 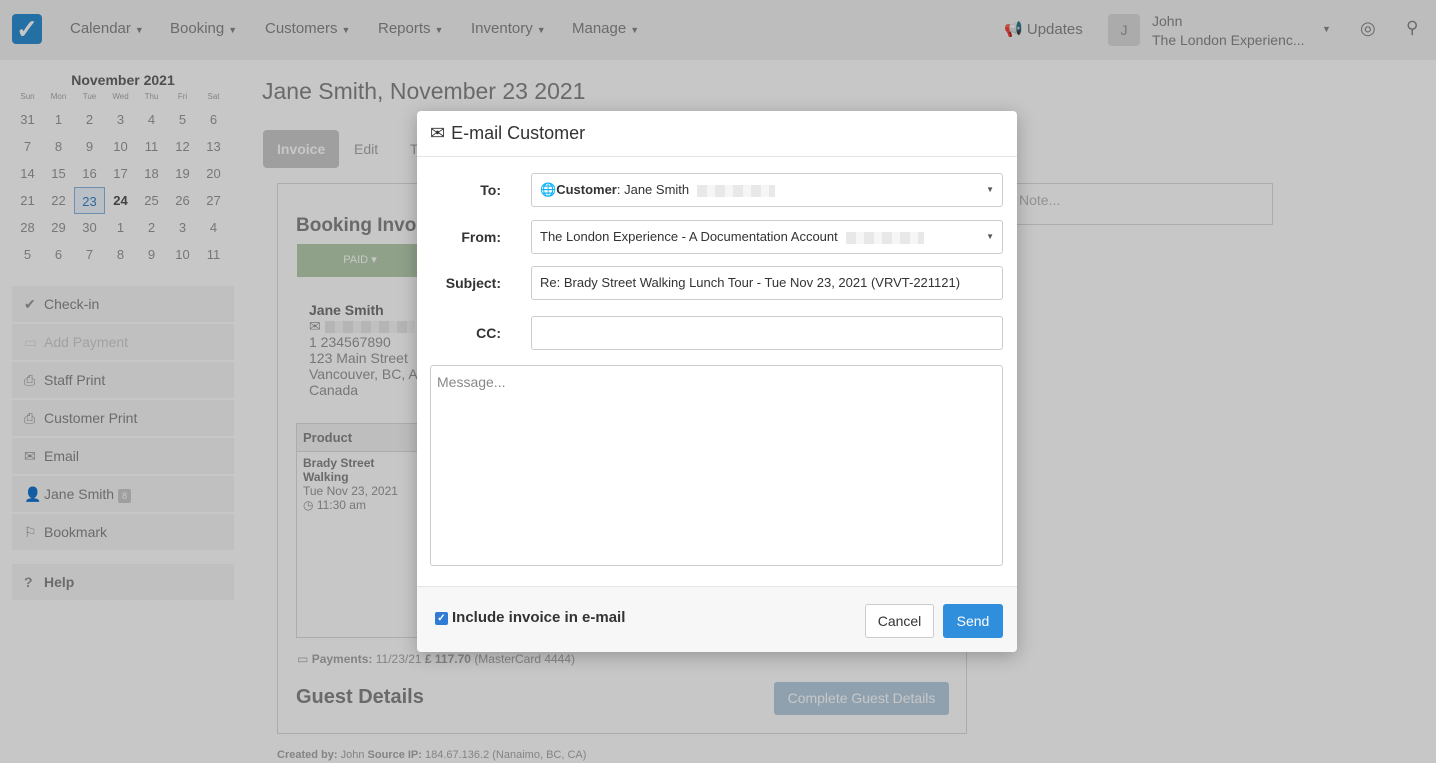 I want to click on cancel-button: Cancel, so click(x=899, y=621).